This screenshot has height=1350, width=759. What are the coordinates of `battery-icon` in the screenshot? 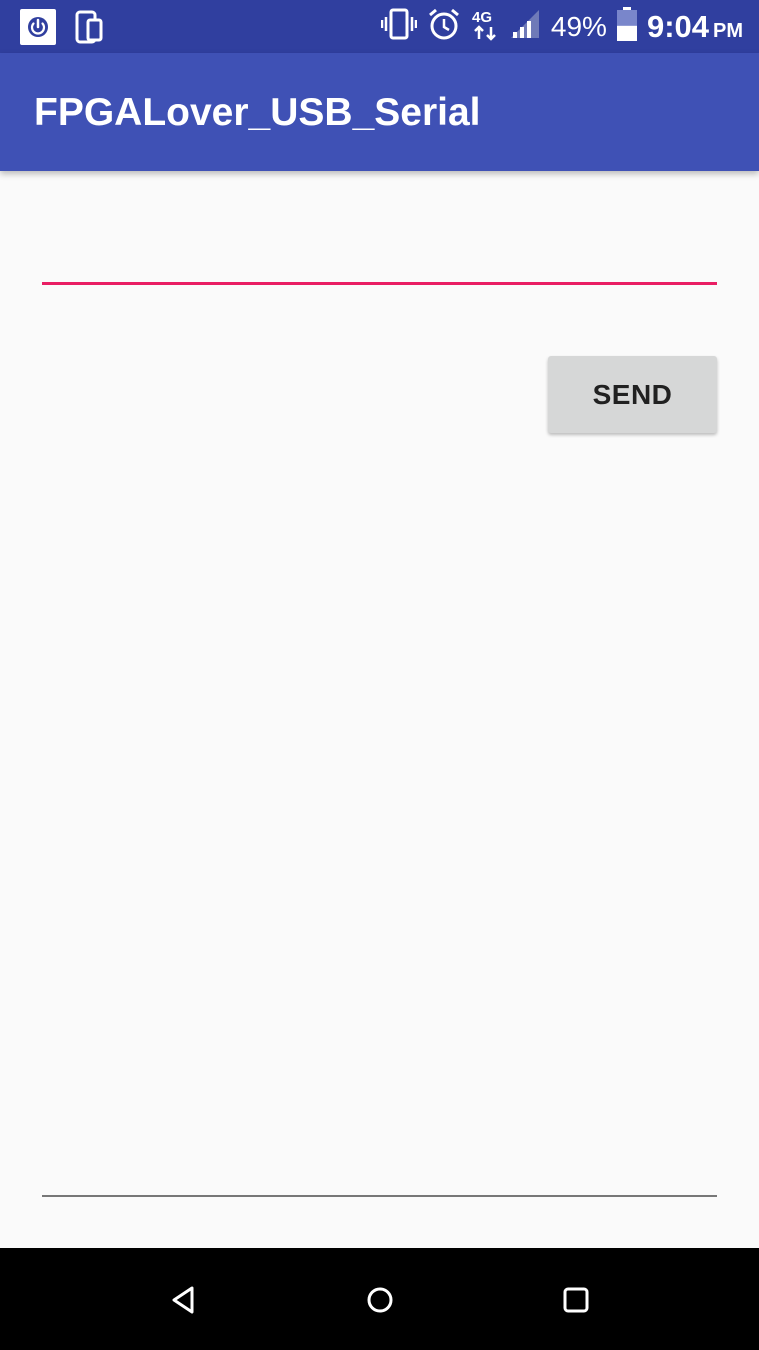 It's located at (626, 26).